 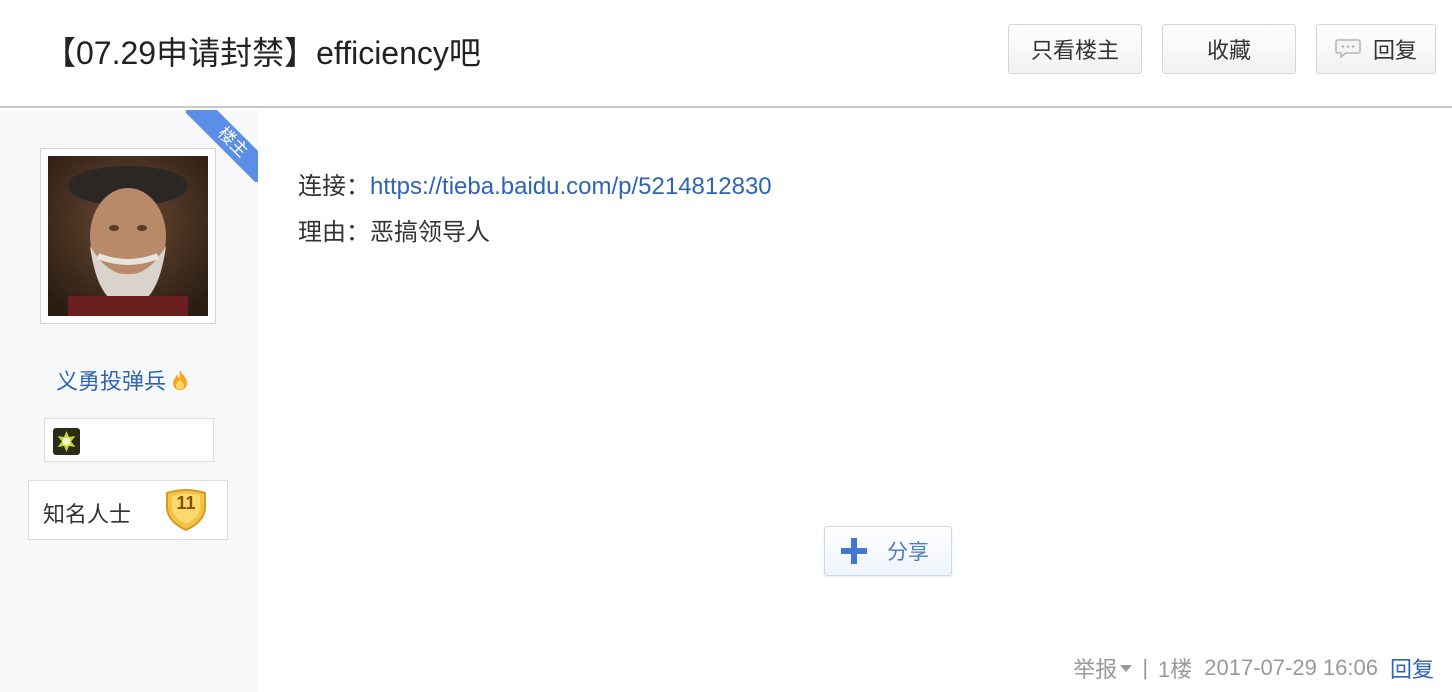 What do you see at coordinates (1291, 667) in the screenshot?
I see `post-timestamp: 2017-07-29 16:06` at bounding box center [1291, 667].